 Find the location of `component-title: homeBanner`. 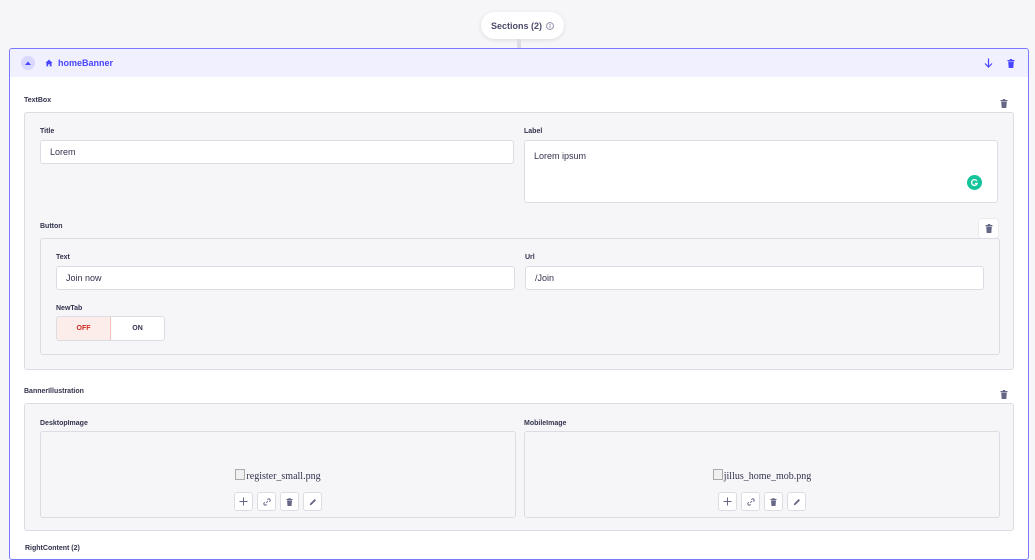

component-title: homeBanner is located at coordinates (79, 63).